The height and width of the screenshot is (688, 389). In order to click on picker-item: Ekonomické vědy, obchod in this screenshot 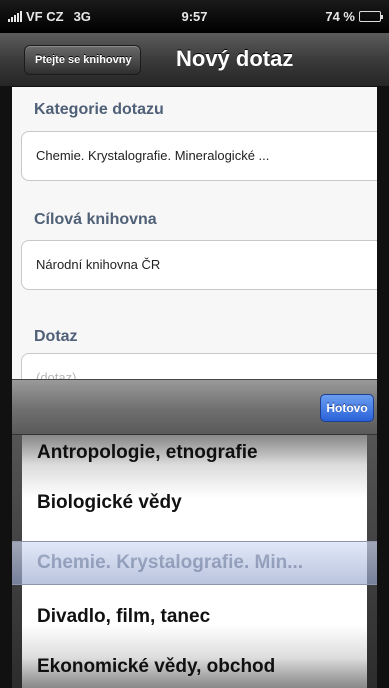, I will do `click(202, 667)`.